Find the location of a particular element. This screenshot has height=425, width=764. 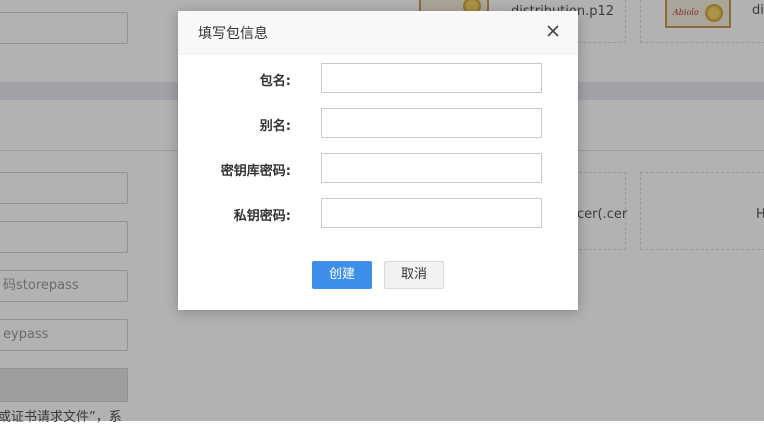

package-name-input is located at coordinates (431, 78).